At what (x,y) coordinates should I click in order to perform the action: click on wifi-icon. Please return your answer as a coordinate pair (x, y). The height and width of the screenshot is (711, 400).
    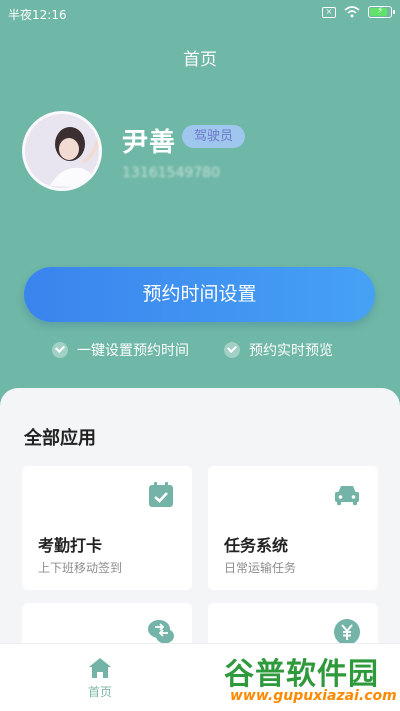
    Looking at the image, I should click on (352, 12).